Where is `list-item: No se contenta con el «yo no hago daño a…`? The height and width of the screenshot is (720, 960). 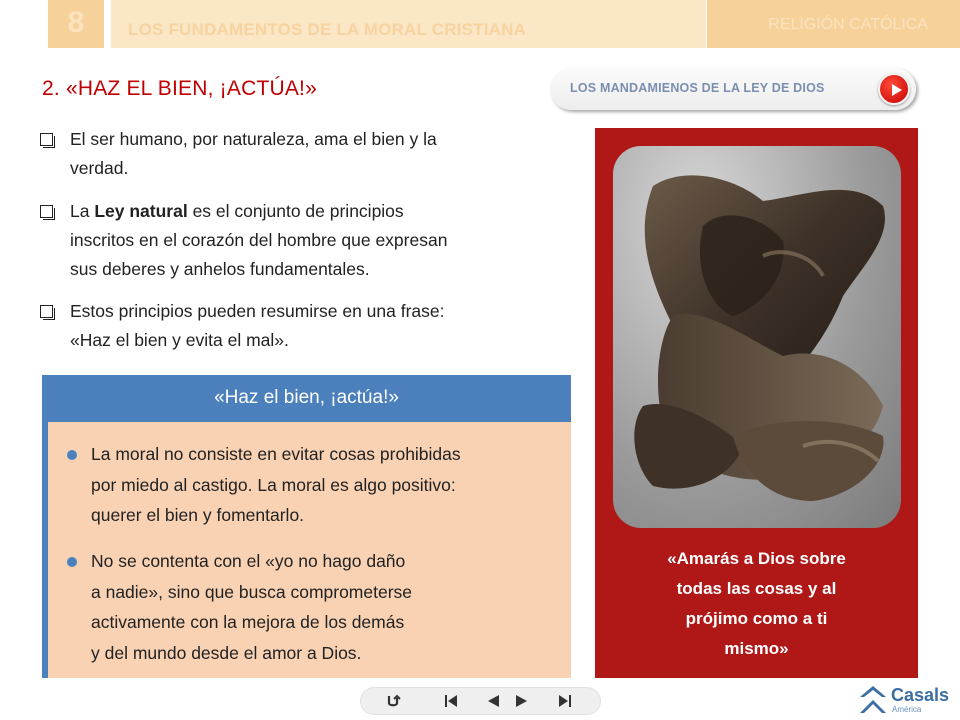 list-item: No se contenta con el «yo no hago daño a… is located at coordinates (312, 607).